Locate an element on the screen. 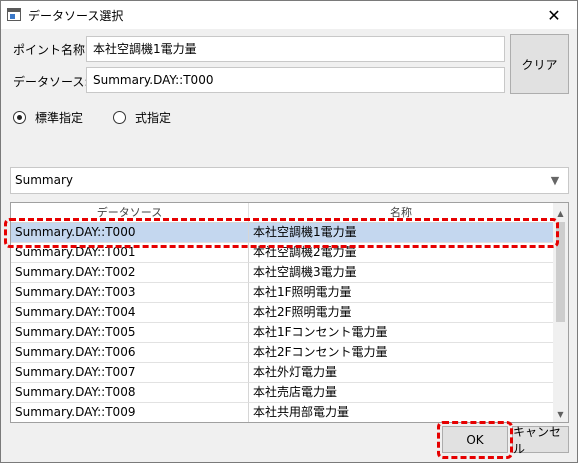 The width and height of the screenshot is (578, 463). cell-name: 本社2F照明電力量 is located at coordinates (401, 313).